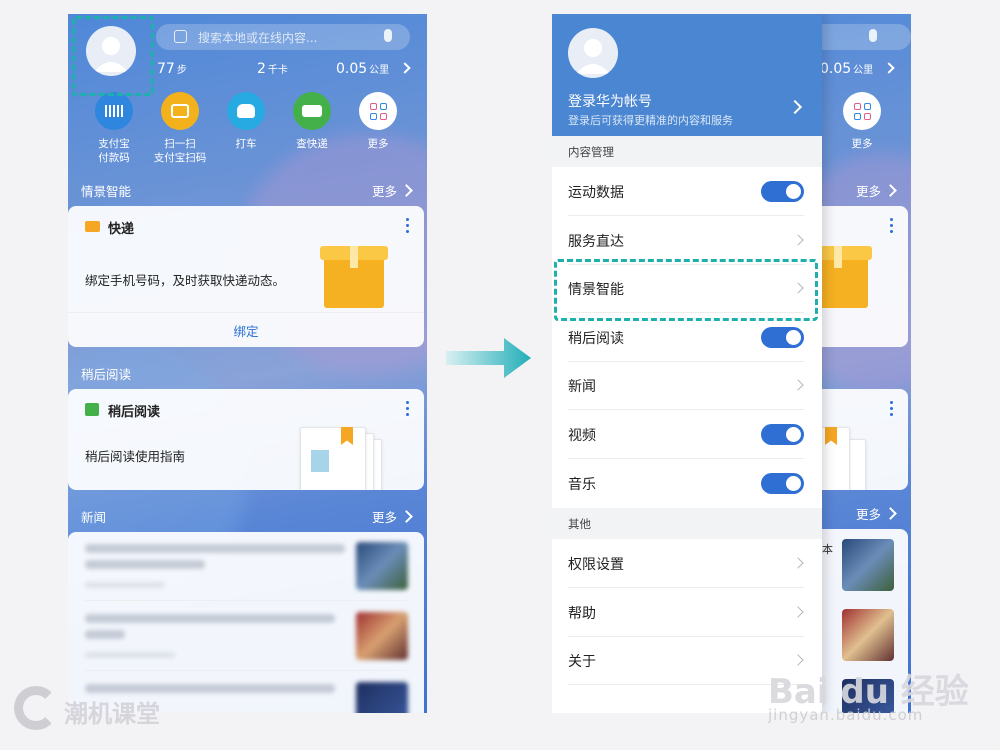  I want to click on account-header: 登录华为帐号 登录后可获得更精准的内容和服务, so click(687, 75).